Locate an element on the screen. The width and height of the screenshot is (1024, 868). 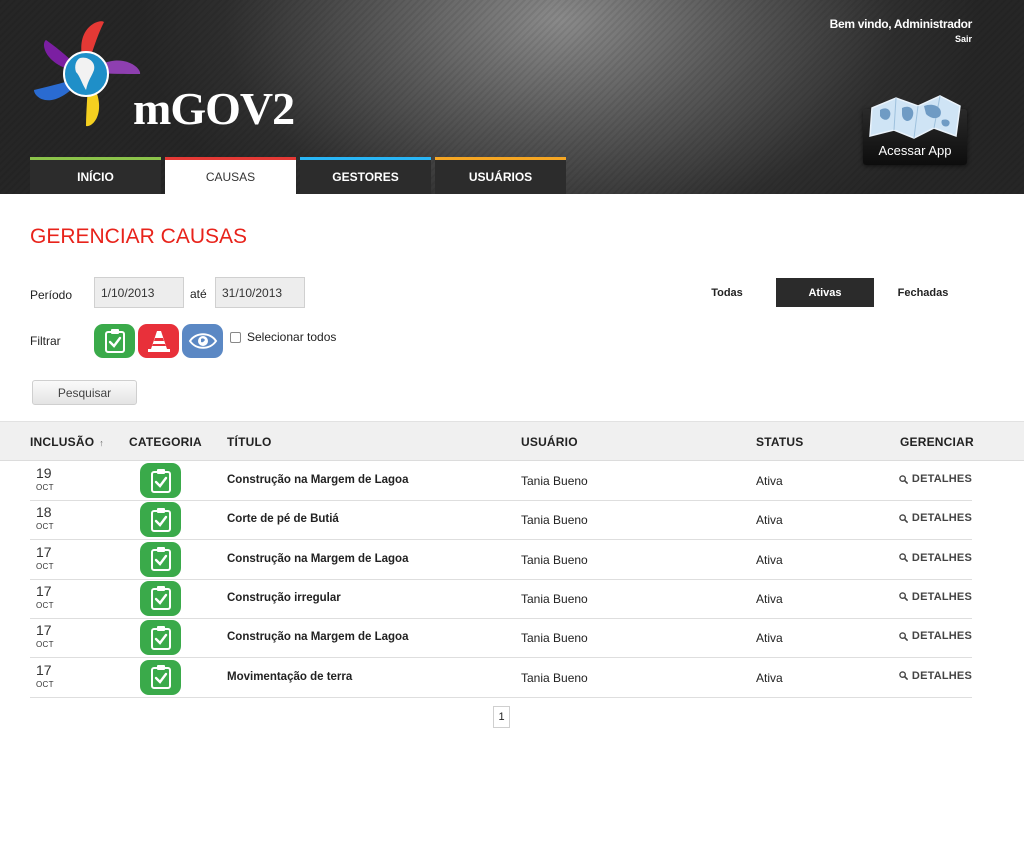
status-filter-closed: Fechadas is located at coordinates (923, 292).